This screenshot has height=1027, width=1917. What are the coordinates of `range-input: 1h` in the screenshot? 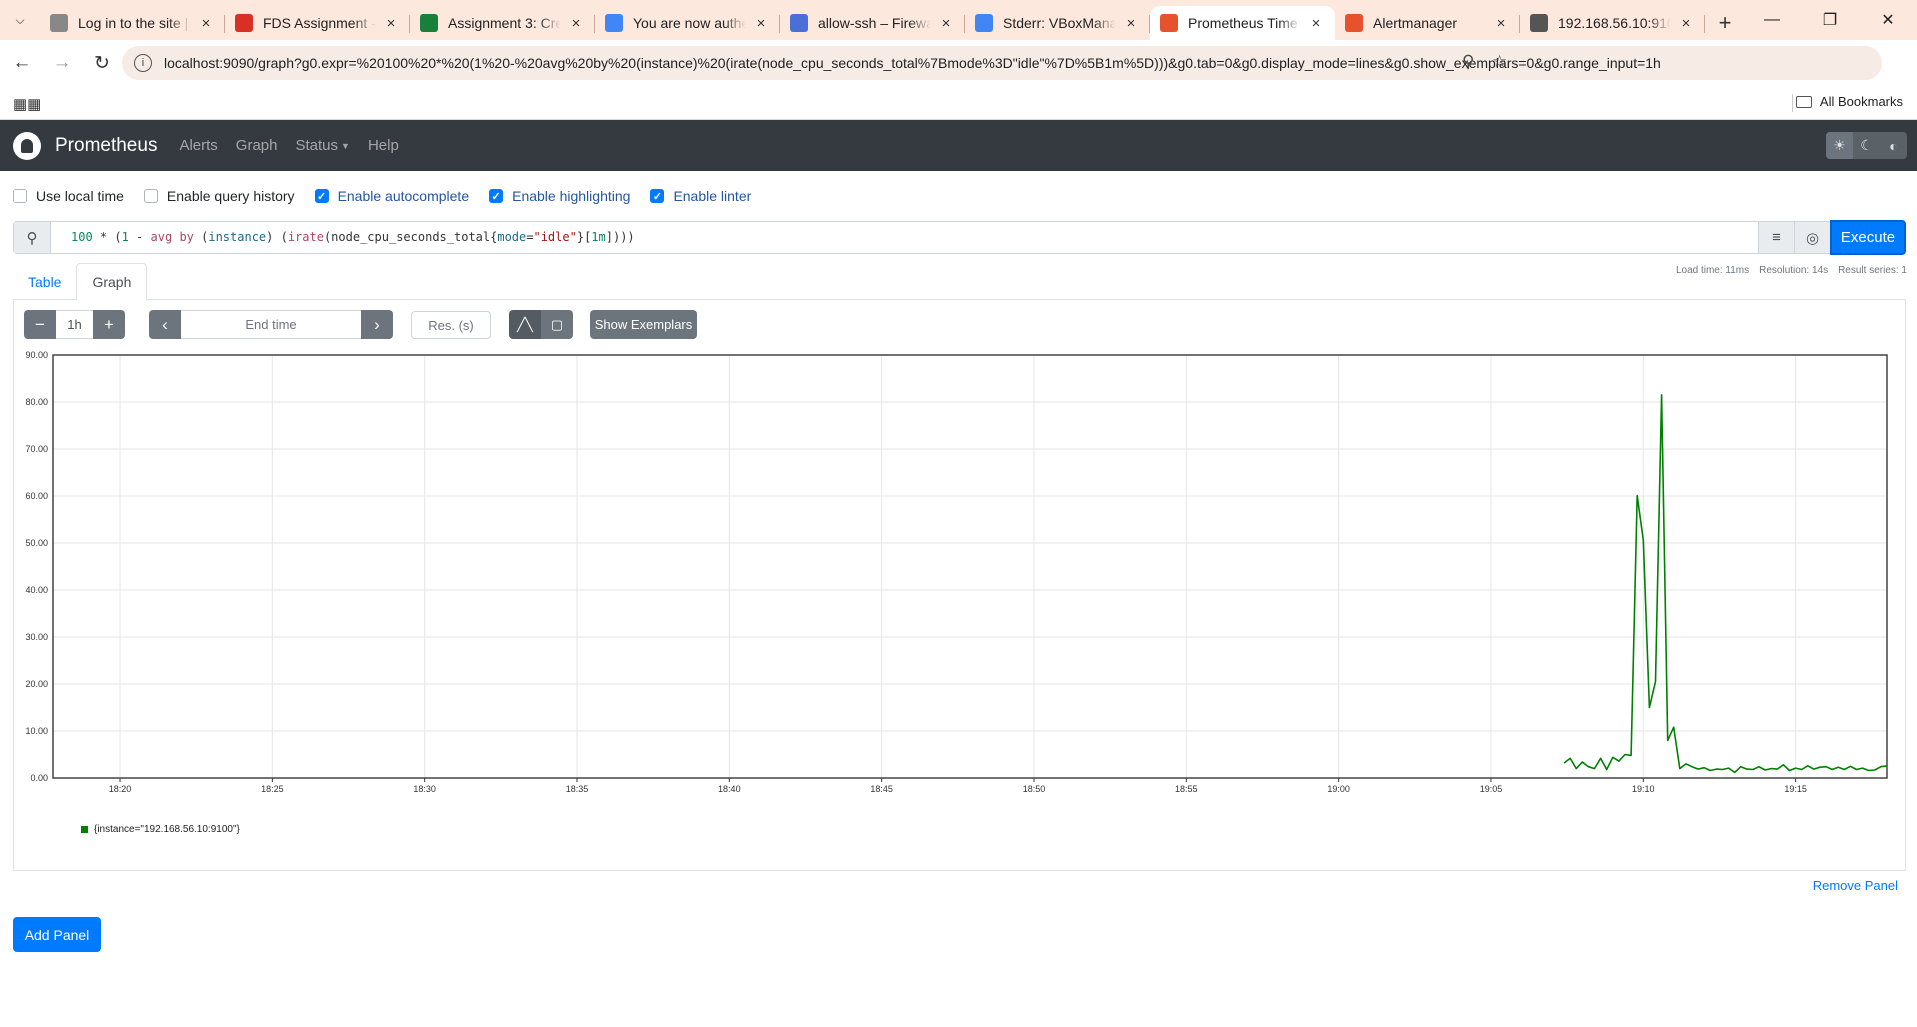 It's located at (74, 324).